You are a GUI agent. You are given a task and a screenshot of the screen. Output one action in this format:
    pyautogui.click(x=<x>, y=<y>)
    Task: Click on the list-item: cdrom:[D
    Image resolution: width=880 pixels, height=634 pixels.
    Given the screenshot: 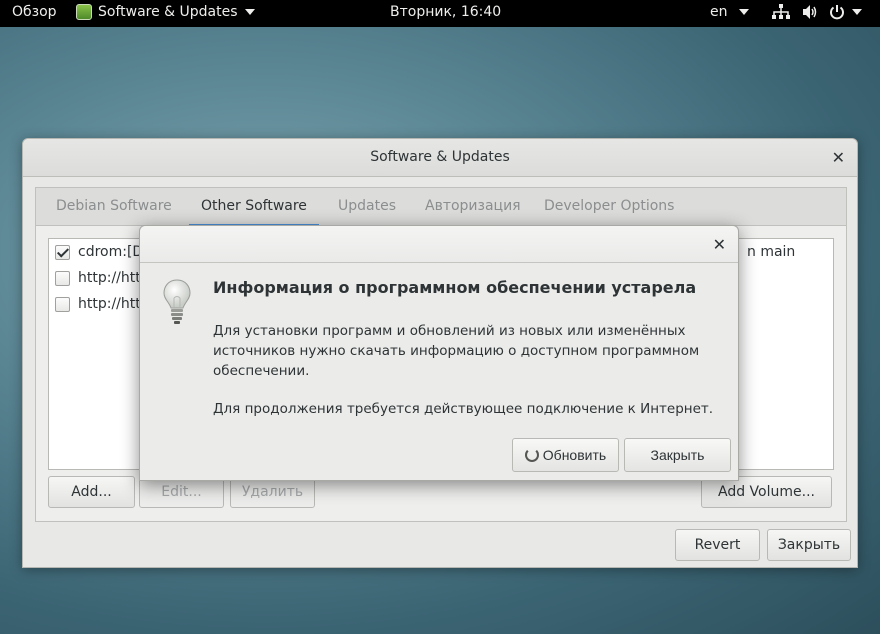 What is the action you would take?
    pyautogui.click(x=99, y=252)
    